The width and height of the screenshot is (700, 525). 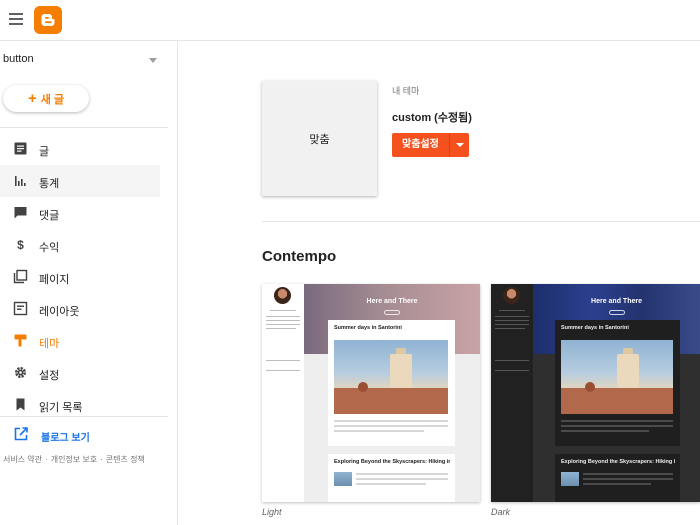 I want to click on sidebar-item-label: 페이지, so click(x=54, y=280).